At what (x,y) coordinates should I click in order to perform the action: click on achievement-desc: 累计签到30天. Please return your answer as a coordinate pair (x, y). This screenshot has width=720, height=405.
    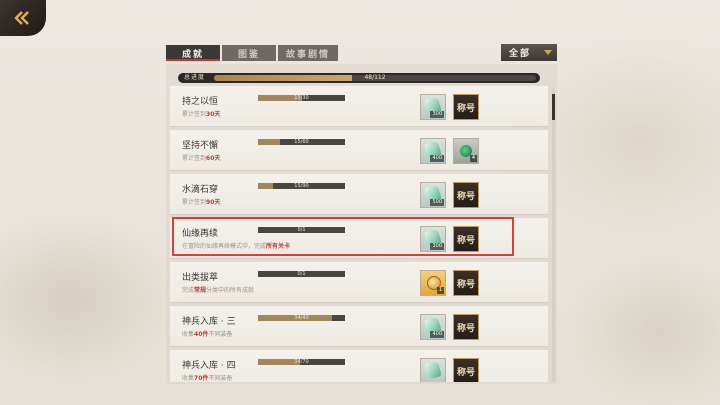
    Looking at the image, I should click on (201, 113).